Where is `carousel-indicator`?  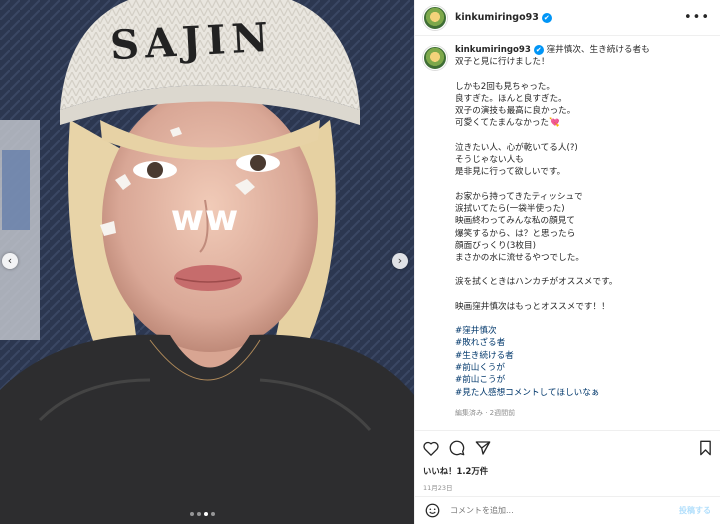 carousel-indicator is located at coordinates (202, 514).